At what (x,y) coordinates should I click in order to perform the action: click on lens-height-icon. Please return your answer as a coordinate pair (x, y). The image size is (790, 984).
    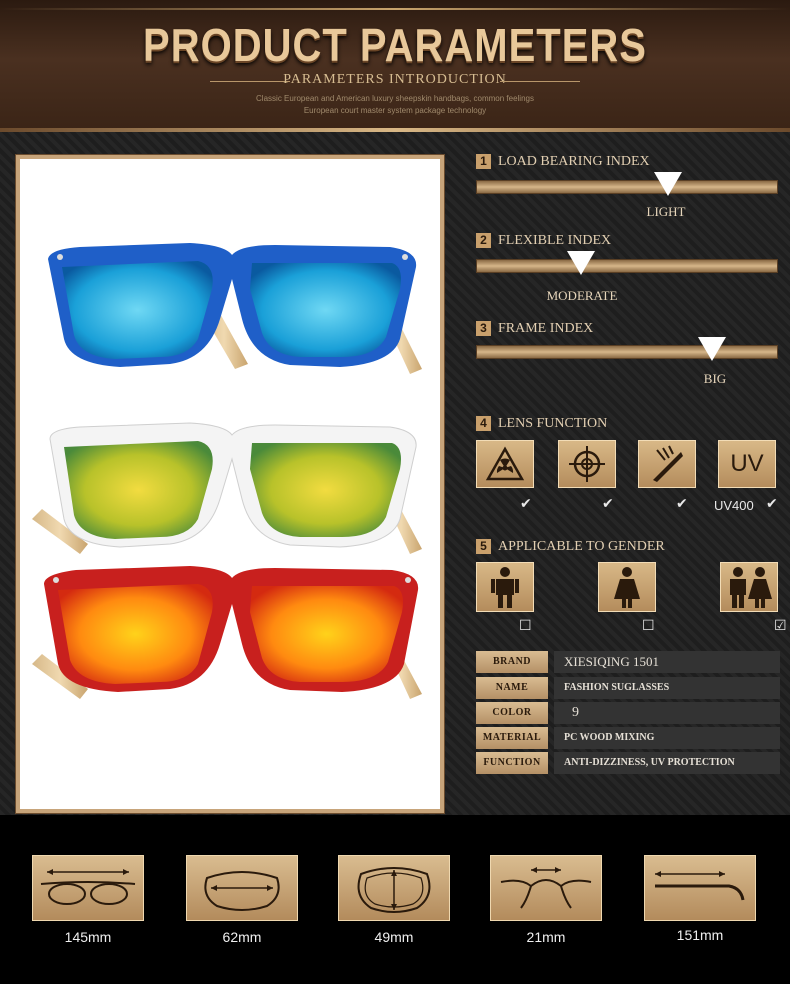
    Looking at the image, I should click on (394, 888).